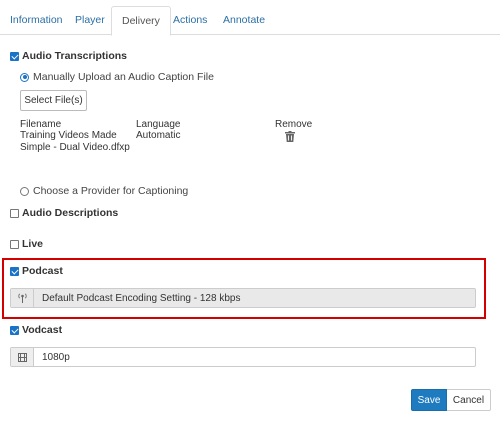 This screenshot has width=500, height=421. I want to click on tab-actions: Actions, so click(190, 20).